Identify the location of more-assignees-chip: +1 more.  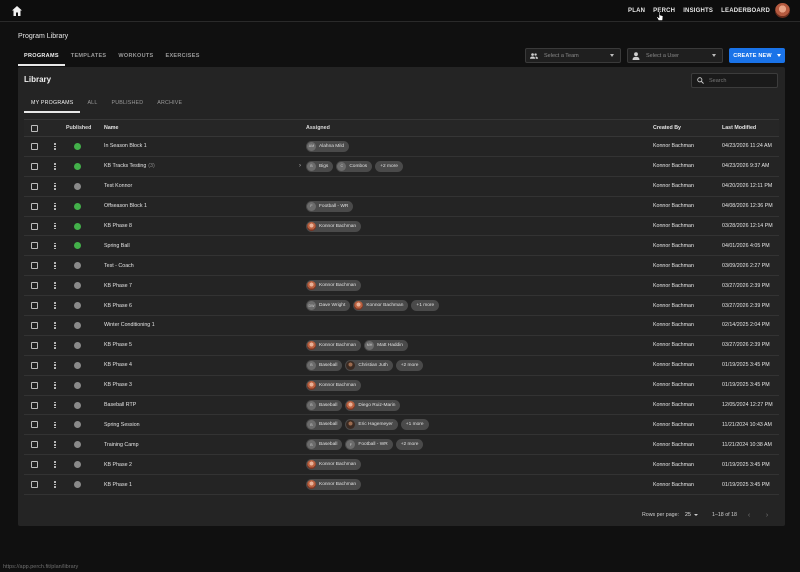
(425, 306).